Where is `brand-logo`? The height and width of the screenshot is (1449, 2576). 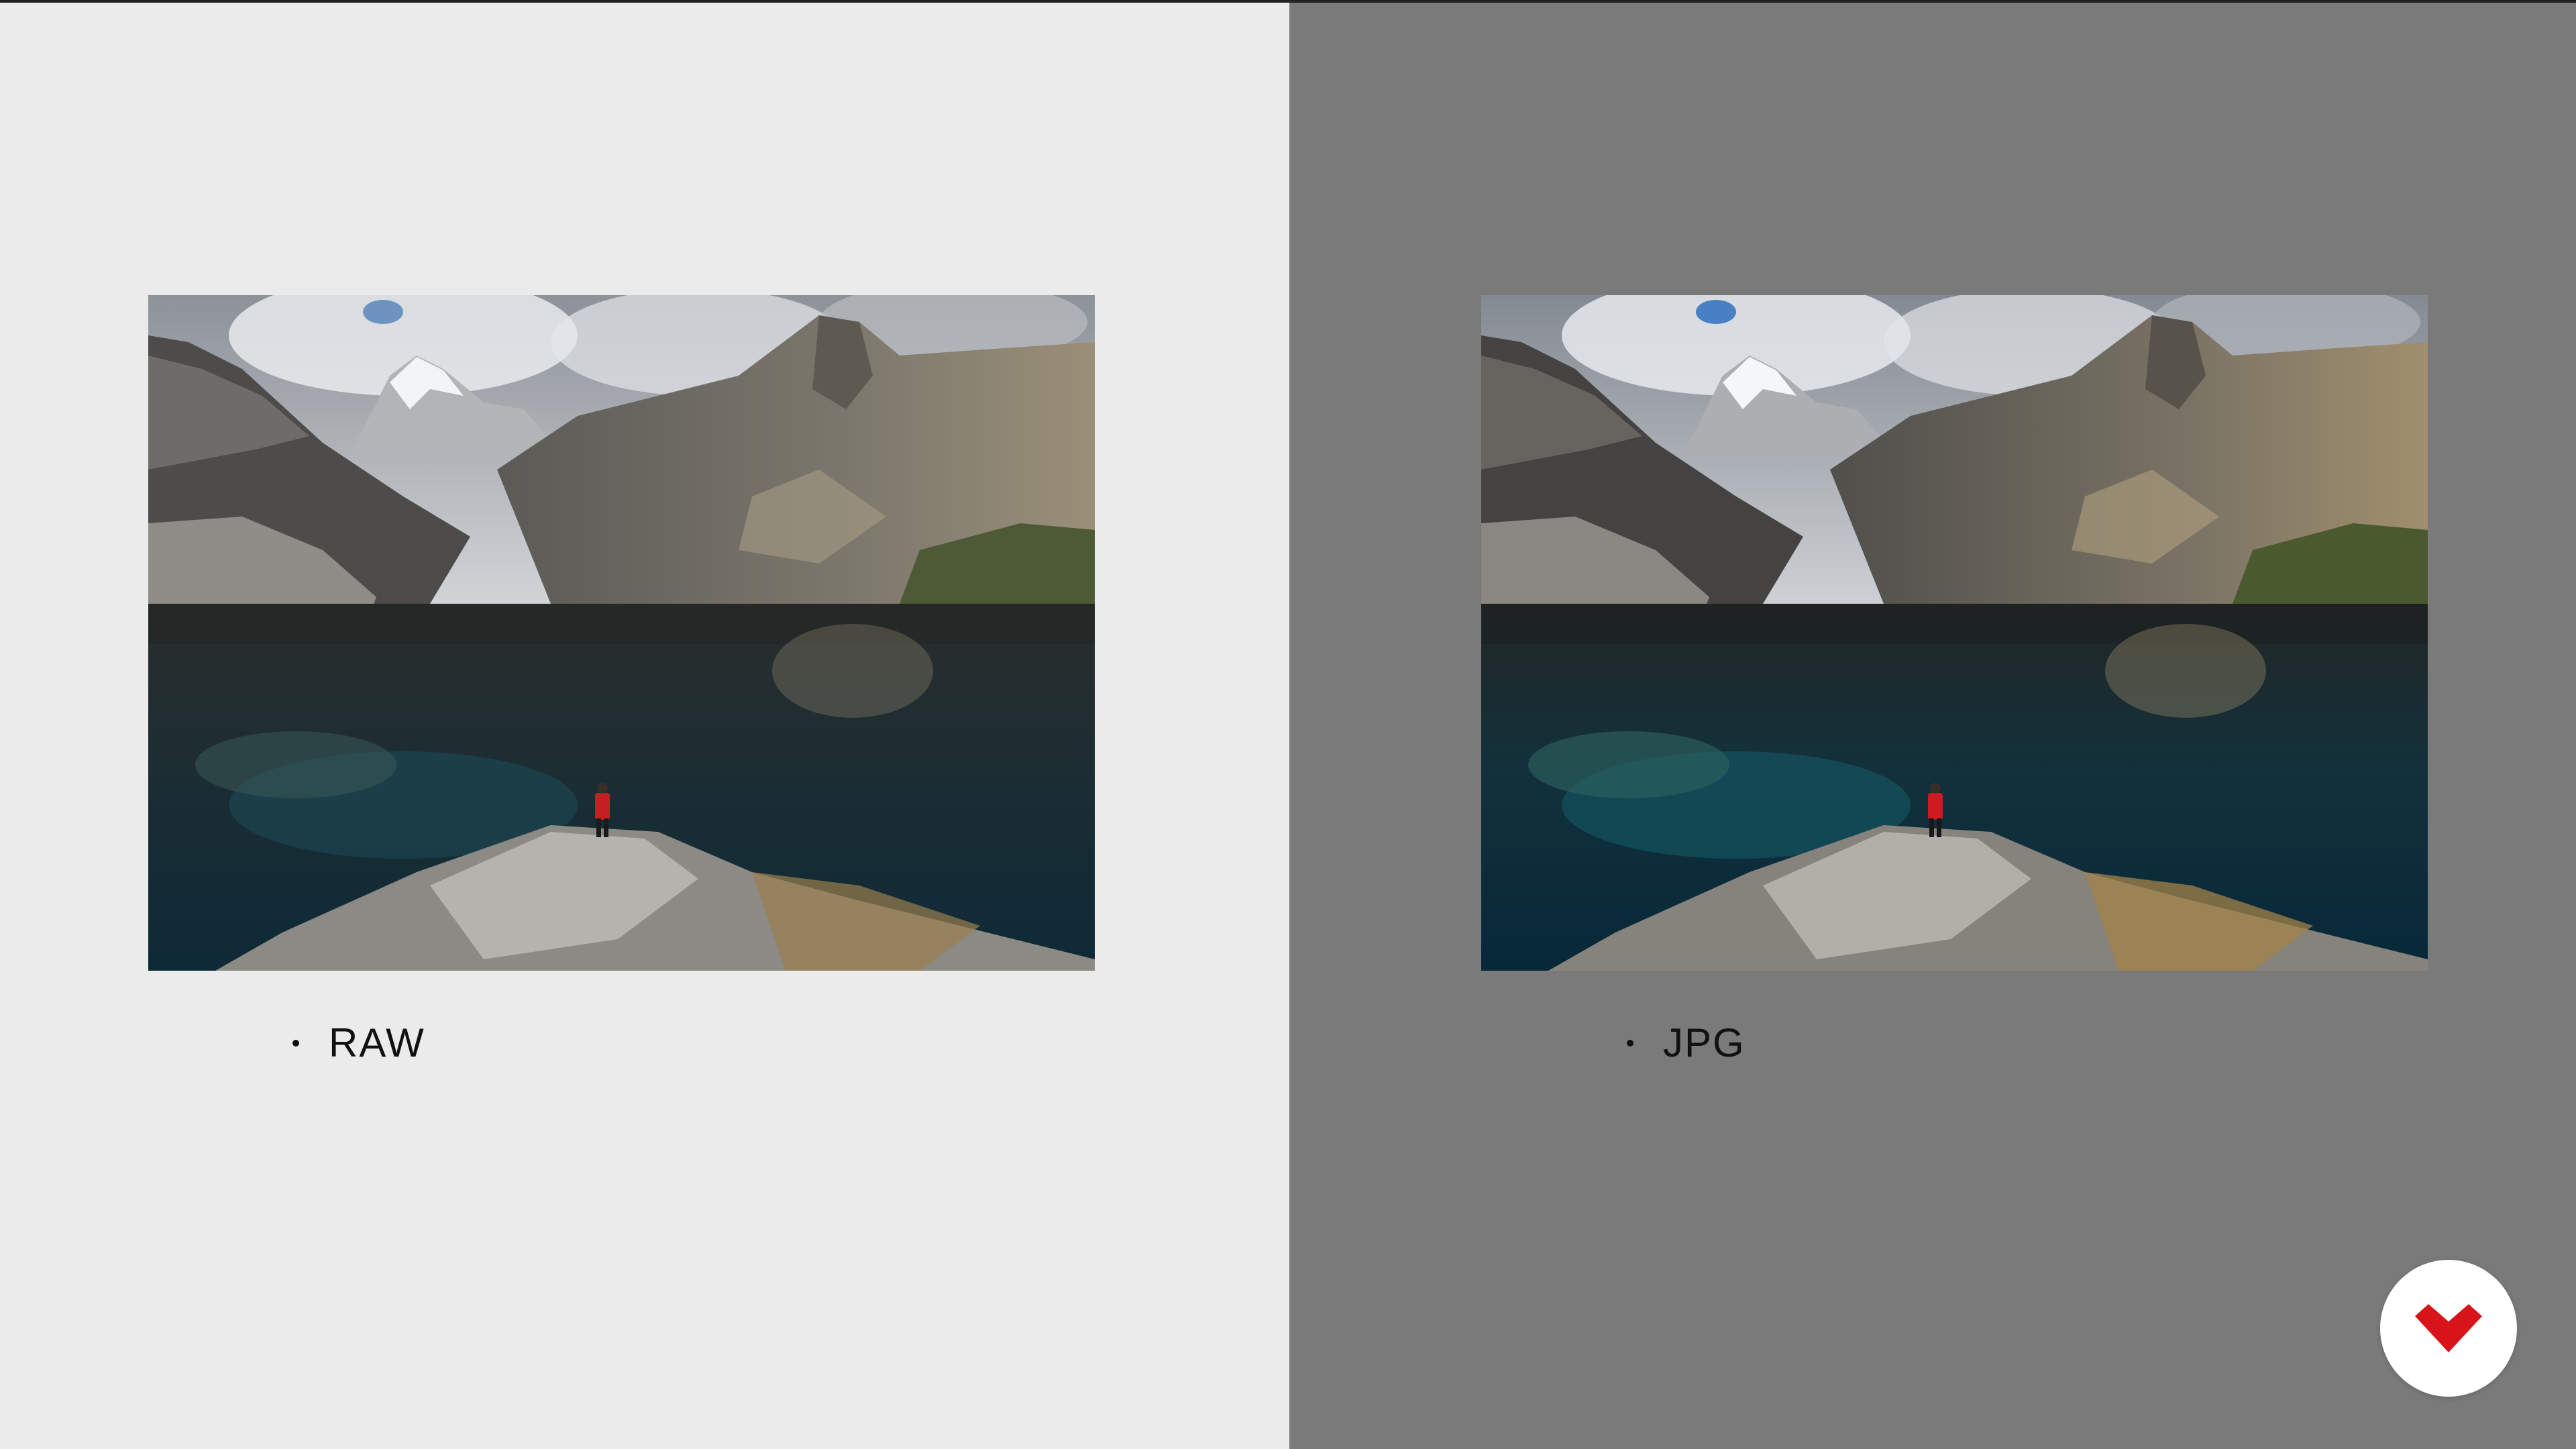 brand-logo is located at coordinates (2448, 1328).